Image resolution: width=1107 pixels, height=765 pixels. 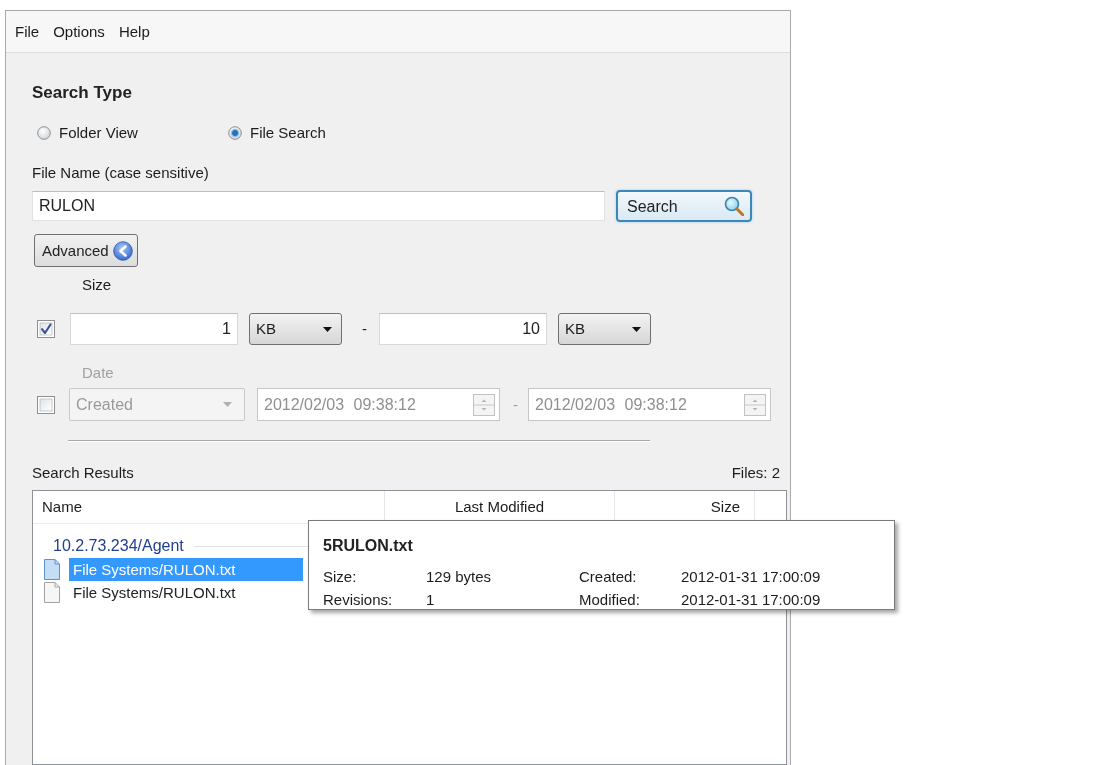 What do you see at coordinates (97, 285) in the screenshot?
I see `filter-label: Size` at bounding box center [97, 285].